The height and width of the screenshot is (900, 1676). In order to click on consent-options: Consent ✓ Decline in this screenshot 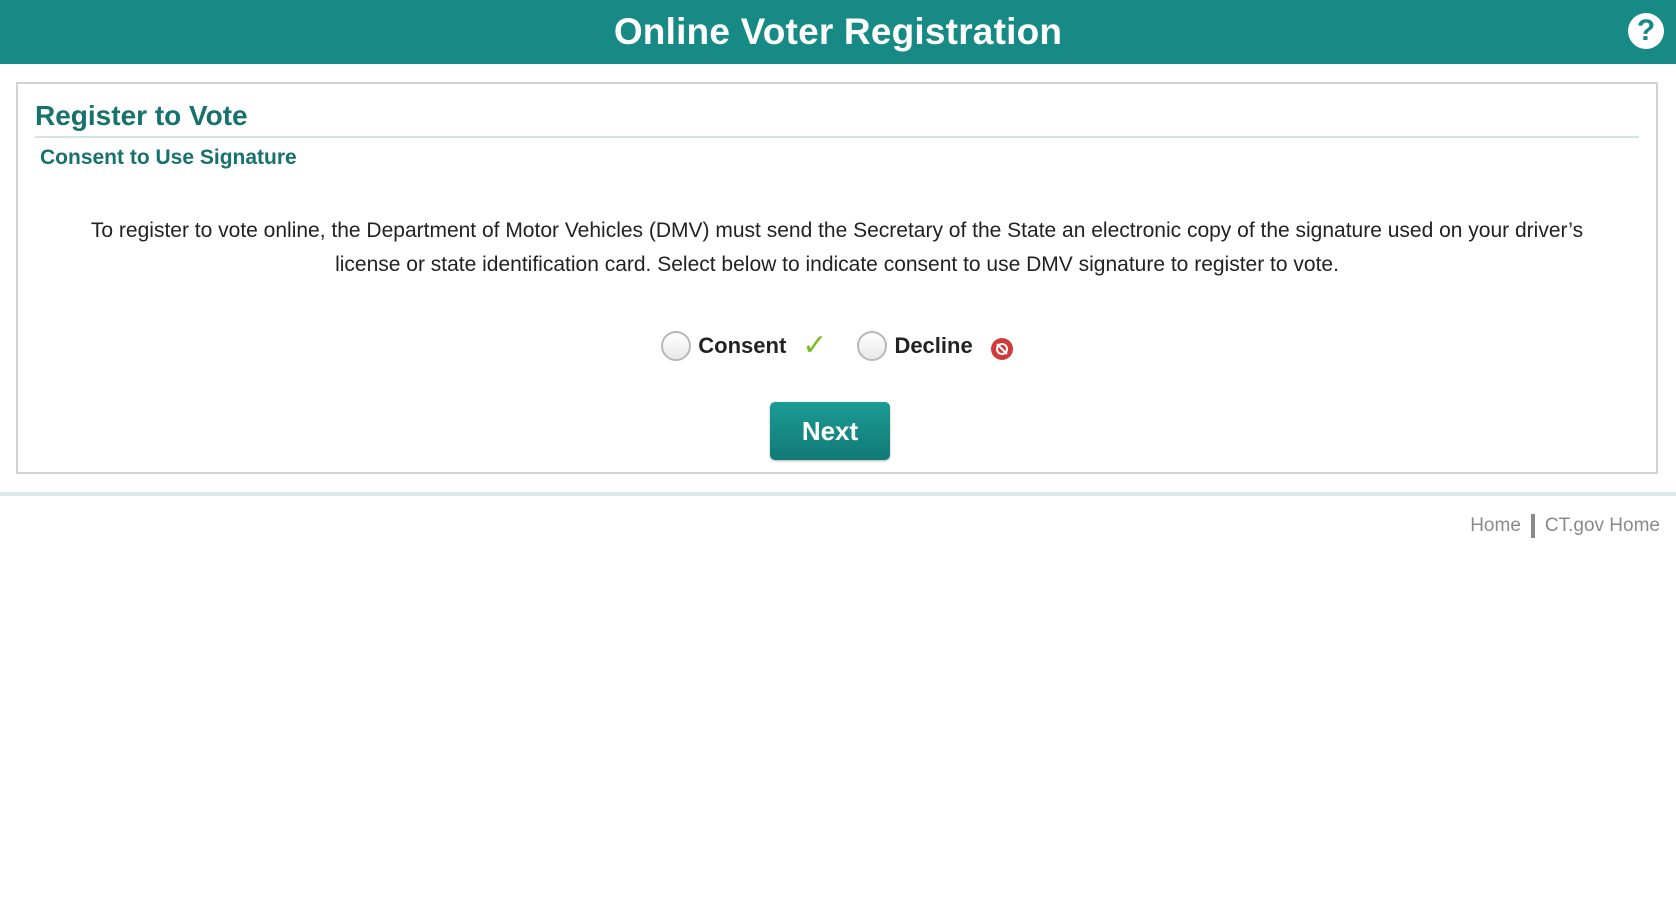, I will do `click(837, 345)`.